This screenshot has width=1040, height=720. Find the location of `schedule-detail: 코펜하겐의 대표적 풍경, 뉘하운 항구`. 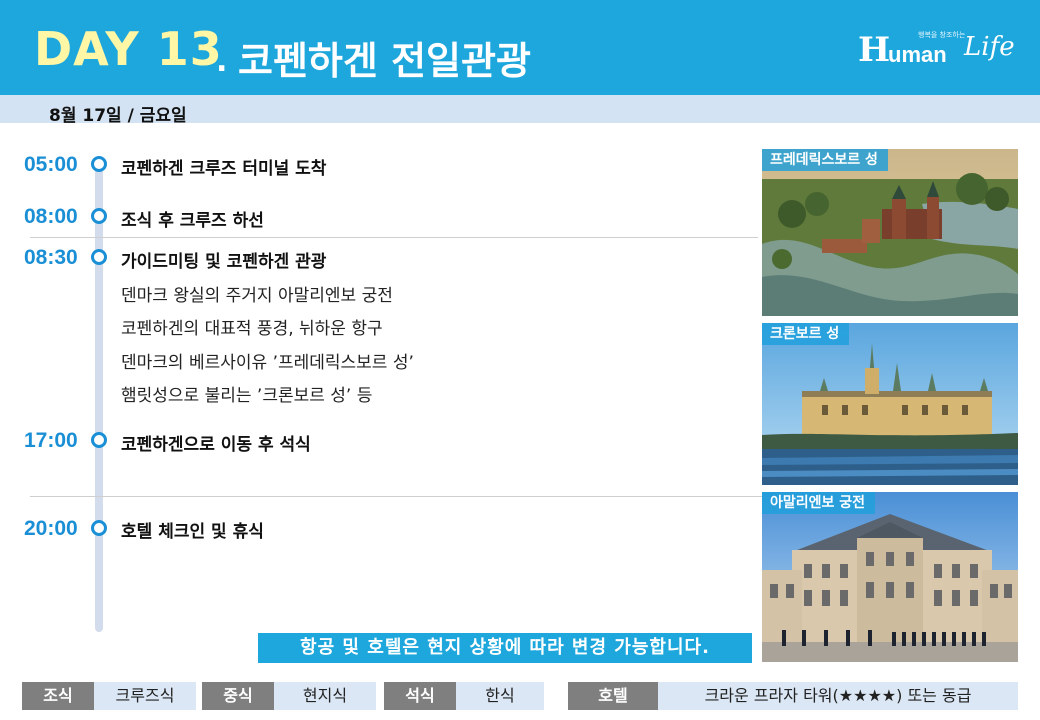

schedule-detail: 코펜하겐의 대표적 풍경, 뉘하운 항구 is located at coordinates (252, 329).